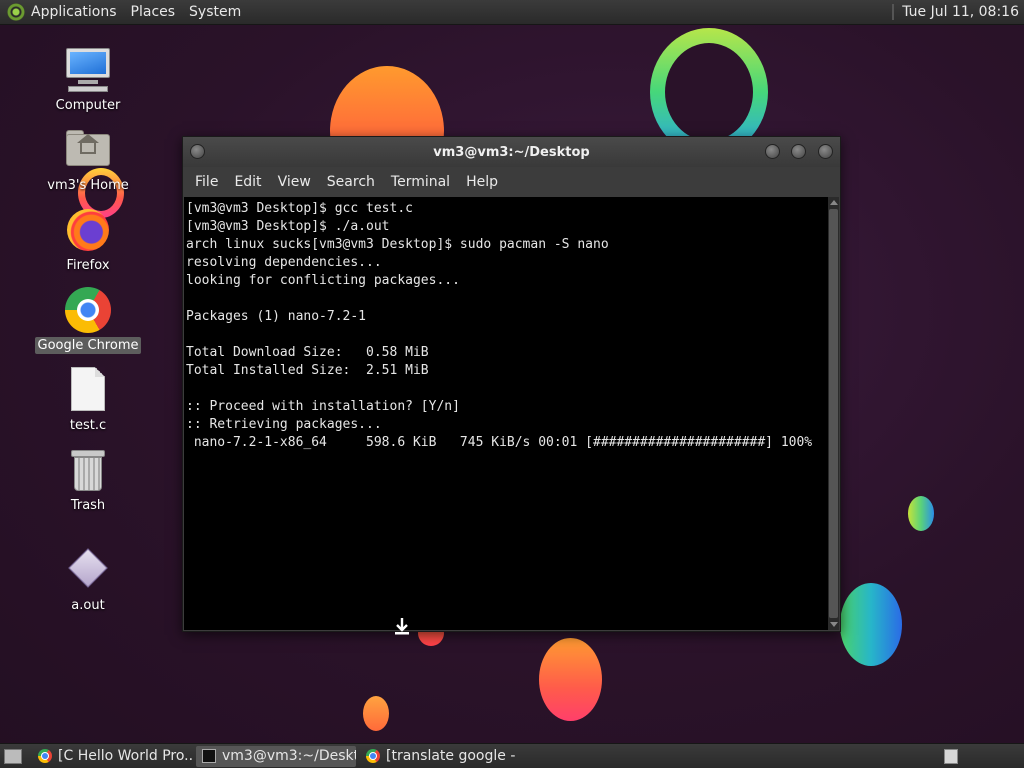 Image resolution: width=1024 pixels, height=768 pixels. What do you see at coordinates (16, 12) in the screenshot?
I see `distro-logo-icon` at bounding box center [16, 12].